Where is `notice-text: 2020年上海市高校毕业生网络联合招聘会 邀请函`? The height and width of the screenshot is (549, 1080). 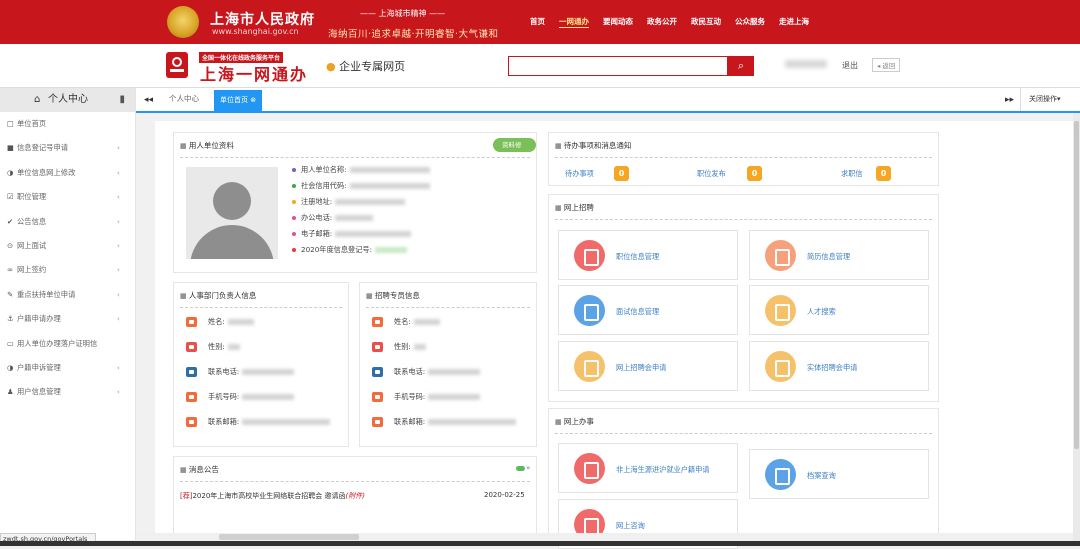 notice-text: 2020年上海市高校毕业生网络联合招聘会 邀请函 is located at coordinates (268, 496).